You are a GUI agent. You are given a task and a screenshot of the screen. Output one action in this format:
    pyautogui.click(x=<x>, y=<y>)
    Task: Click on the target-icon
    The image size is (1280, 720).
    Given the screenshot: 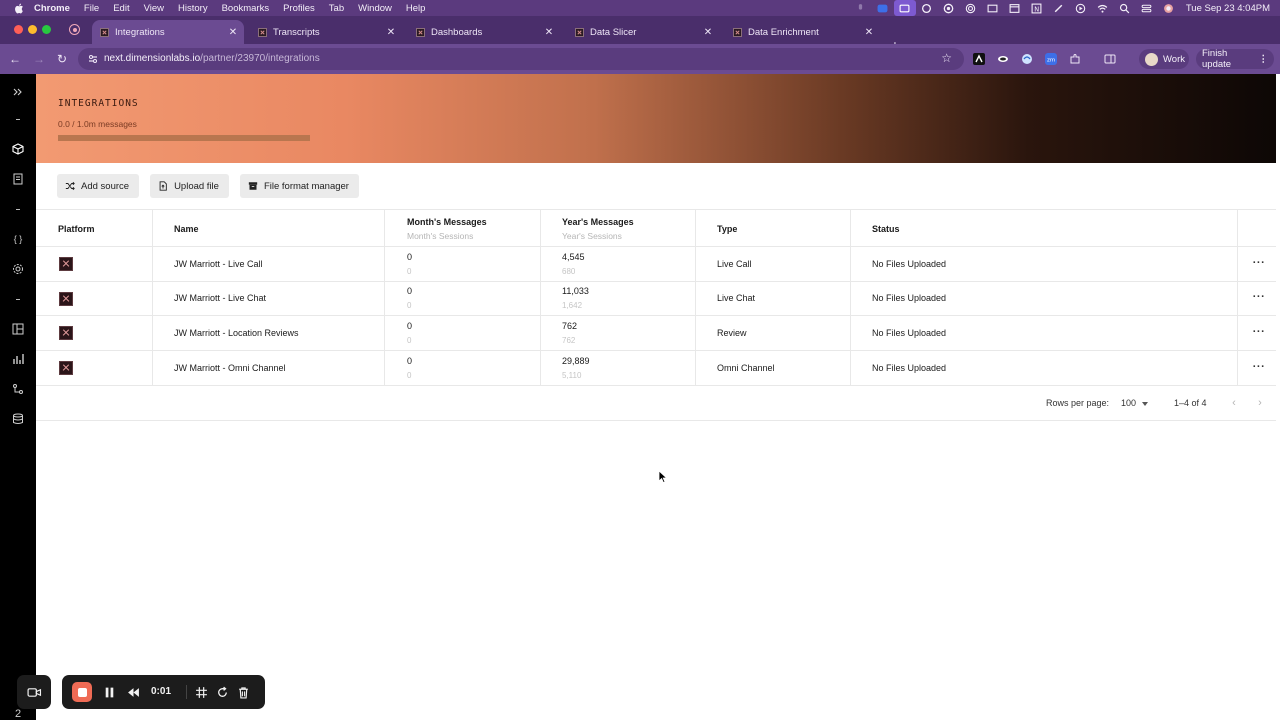 What is the action you would take?
    pyautogui.click(x=971, y=8)
    